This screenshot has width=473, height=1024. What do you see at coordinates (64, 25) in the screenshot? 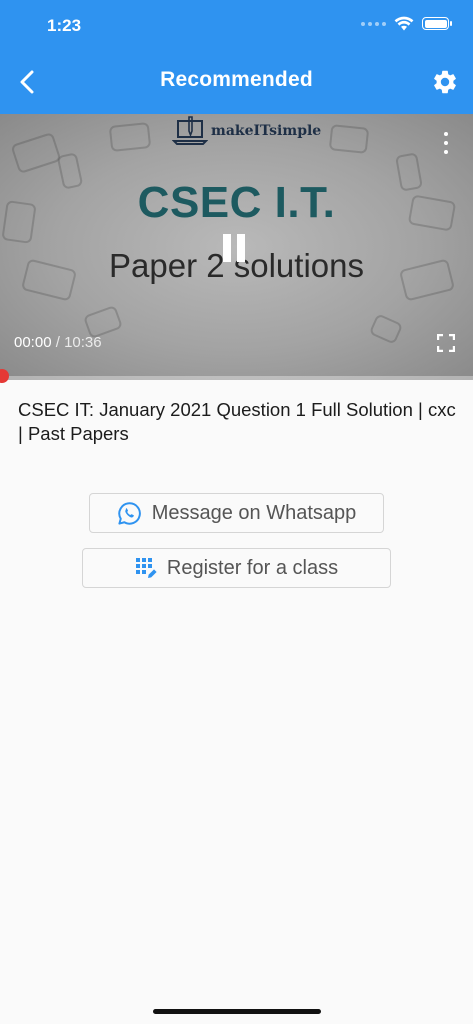
I see `status-time: 1:23` at bounding box center [64, 25].